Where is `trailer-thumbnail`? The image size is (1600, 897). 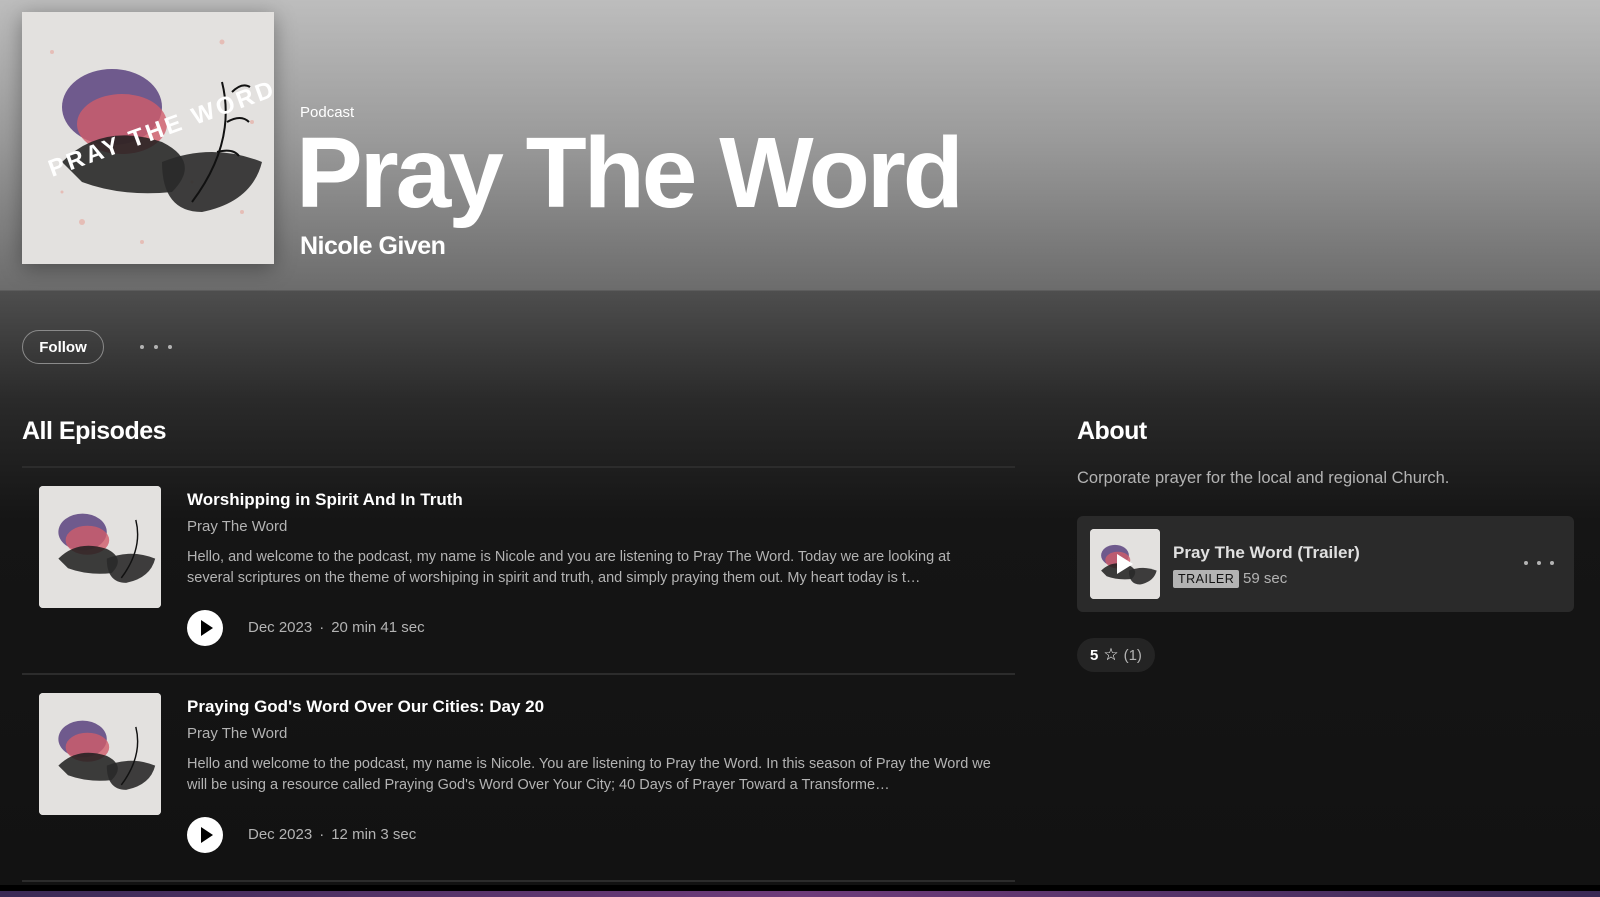
trailer-thumbnail is located at coordinates (1125, 564).